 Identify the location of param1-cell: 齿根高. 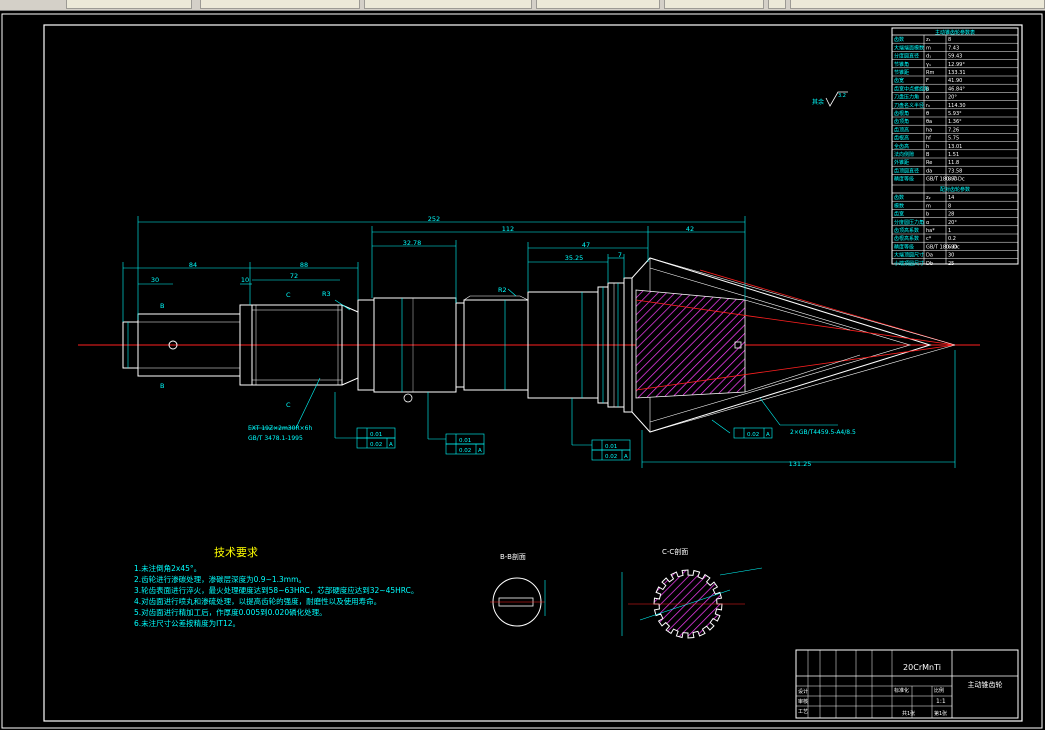
(901, 138).